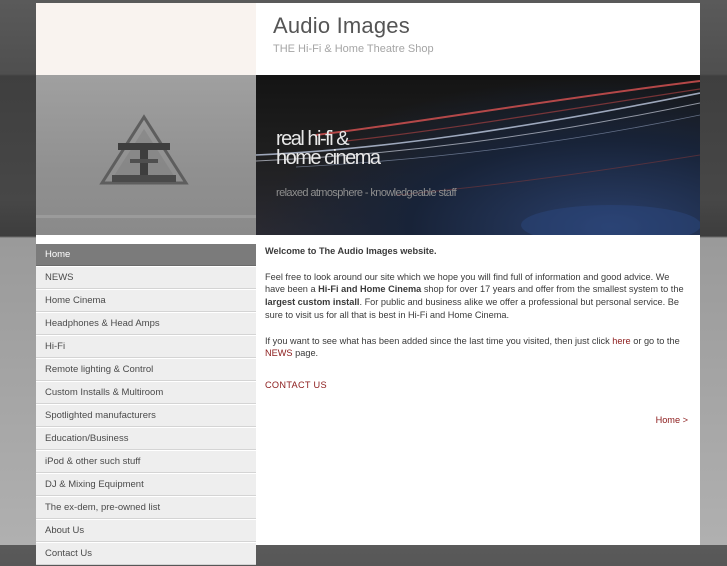 The height and width of the screenshot is (566, 727). What do you see at coordinates (366, 193) in the screenshot?
I see `banner-tagline: relaxed atmosphere - knowledgeable staff` at bounding box center [366, 193].